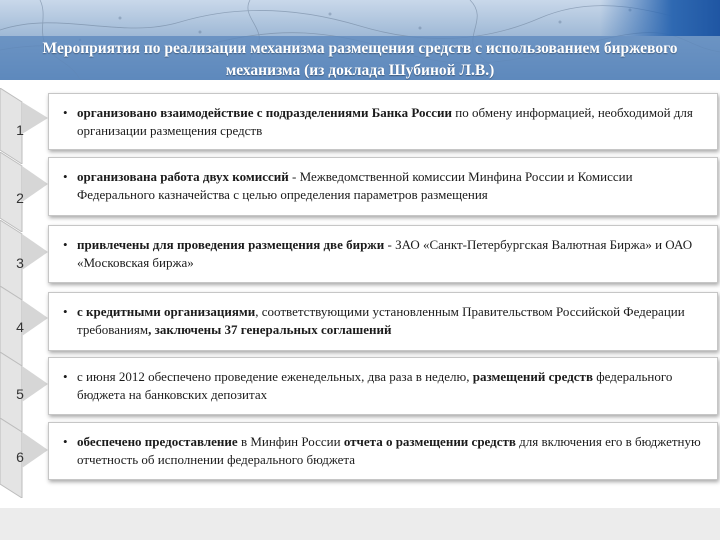 The height and width of the screenshot is (540, 720). I want to click on step-number-3: 3, so click(20, 263).